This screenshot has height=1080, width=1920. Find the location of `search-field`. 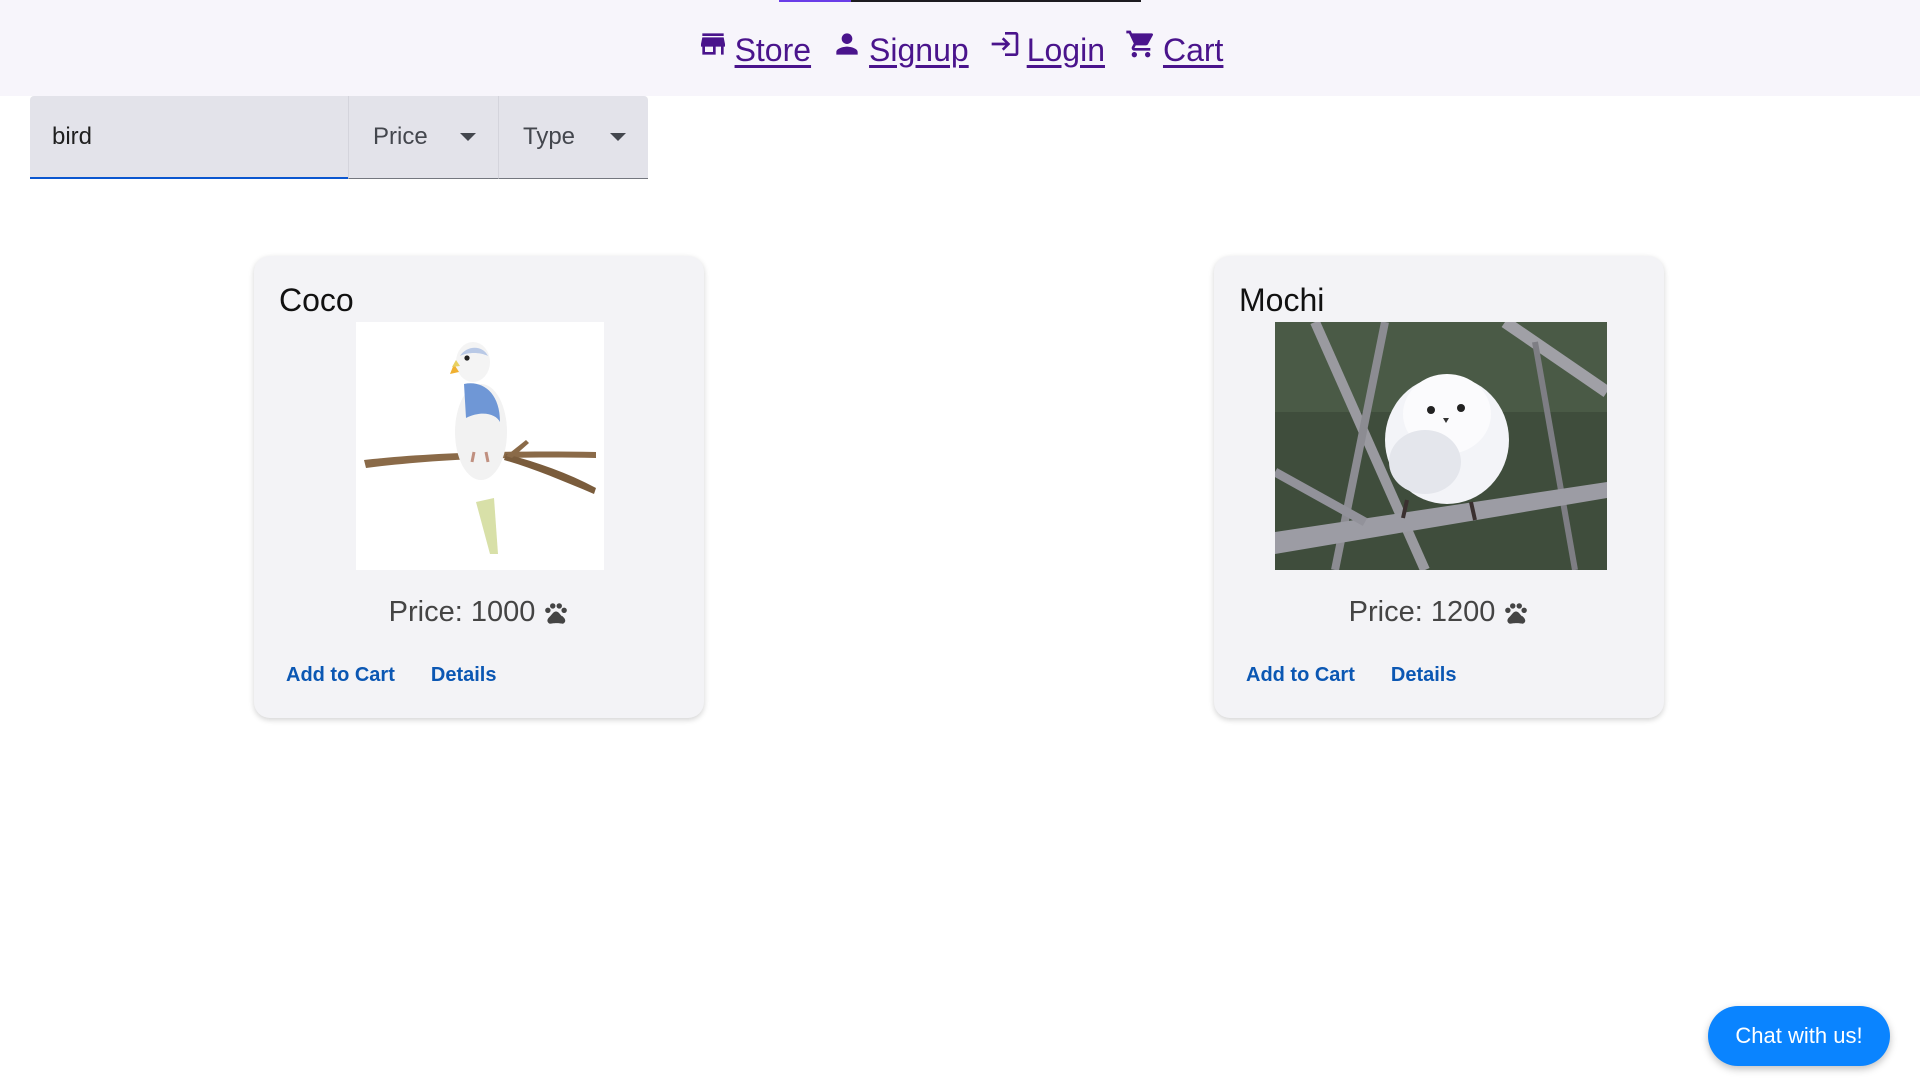

search-field is located at coordinates (189, 137).